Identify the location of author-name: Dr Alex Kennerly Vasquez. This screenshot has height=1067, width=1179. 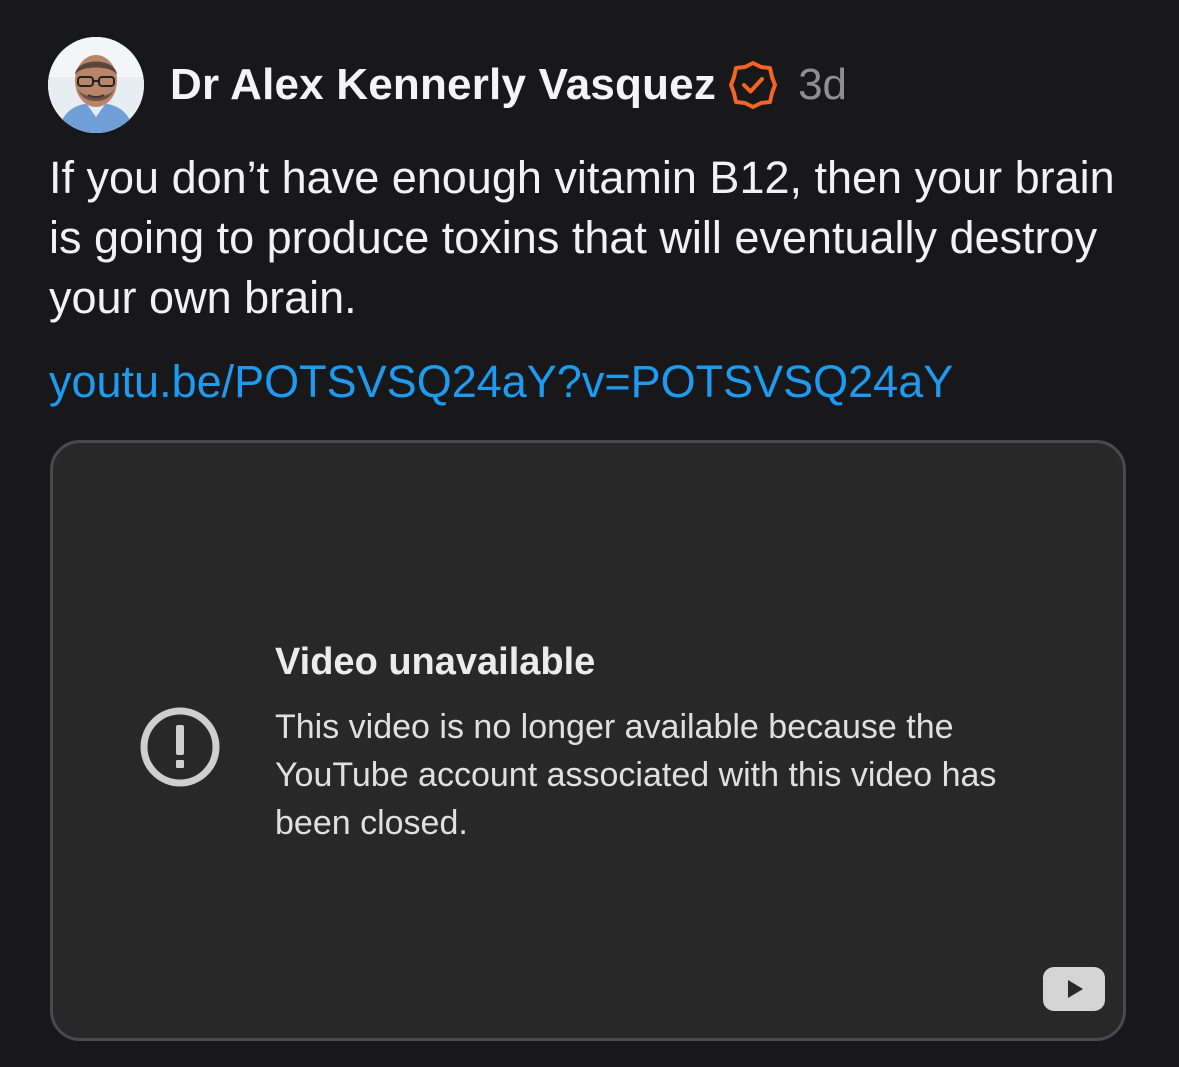
(443, 85).